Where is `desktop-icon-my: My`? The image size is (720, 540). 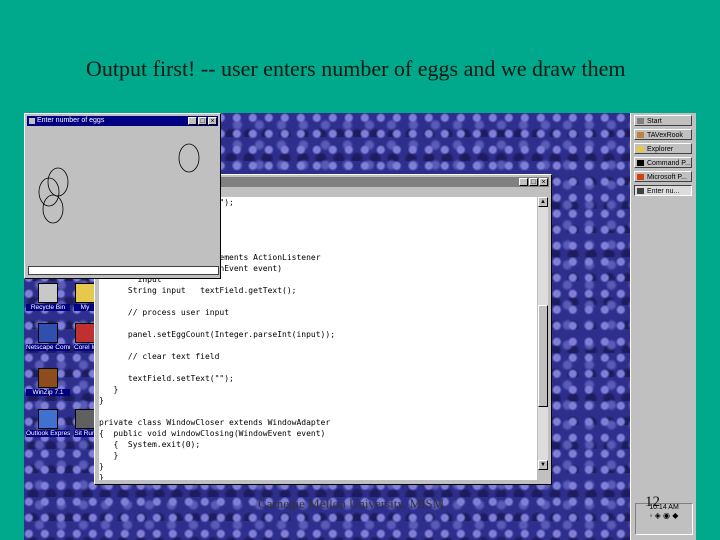
desktop-icon-my: My is located at coordinates (85, 297).